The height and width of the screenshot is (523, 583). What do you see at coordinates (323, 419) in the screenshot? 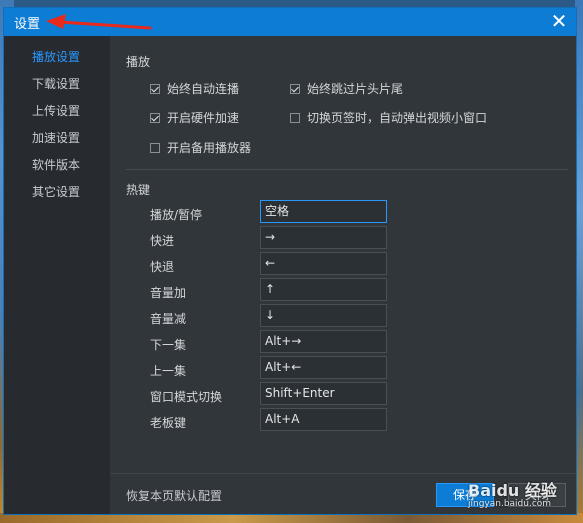
I see `hotkey-boss-key-input: Alt+A` at bounding box center [323, 419].